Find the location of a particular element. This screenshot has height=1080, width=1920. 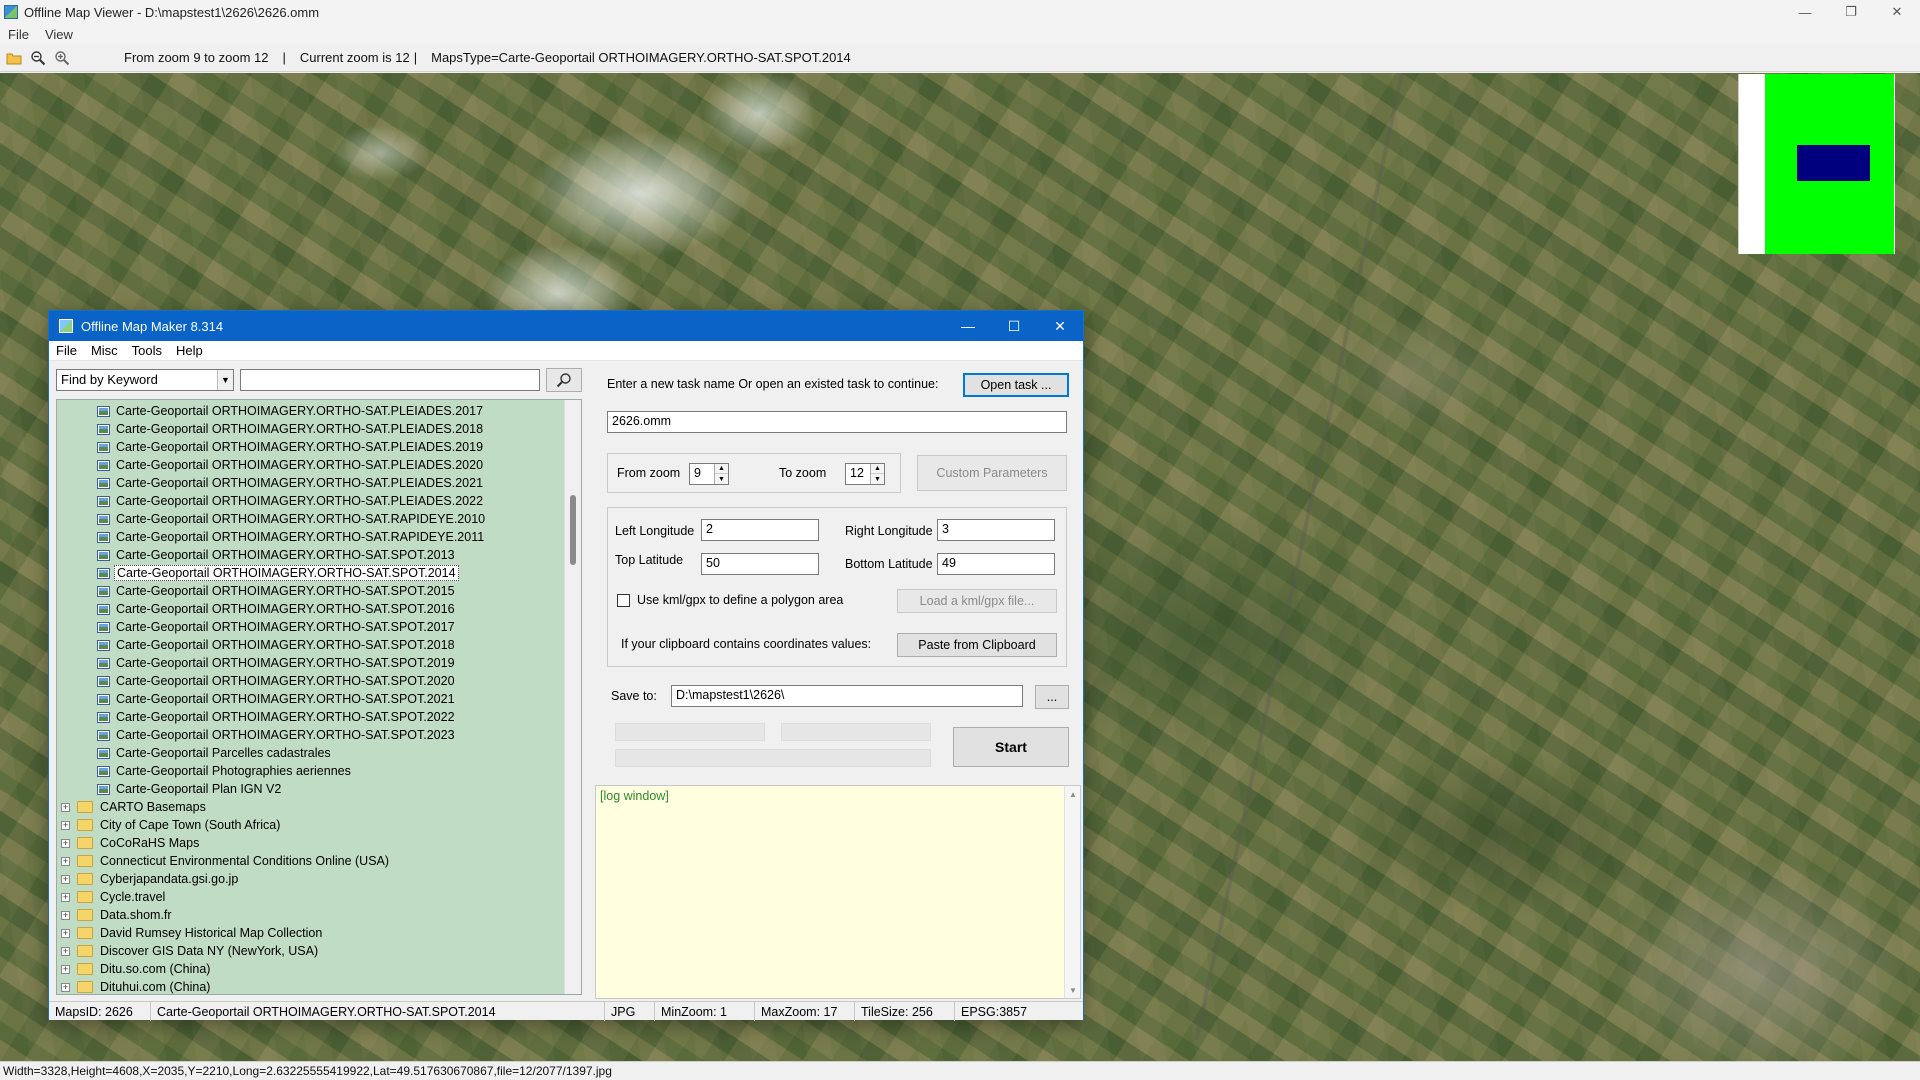

dialog-menu-help: Help is located at coordinates (189, 350).